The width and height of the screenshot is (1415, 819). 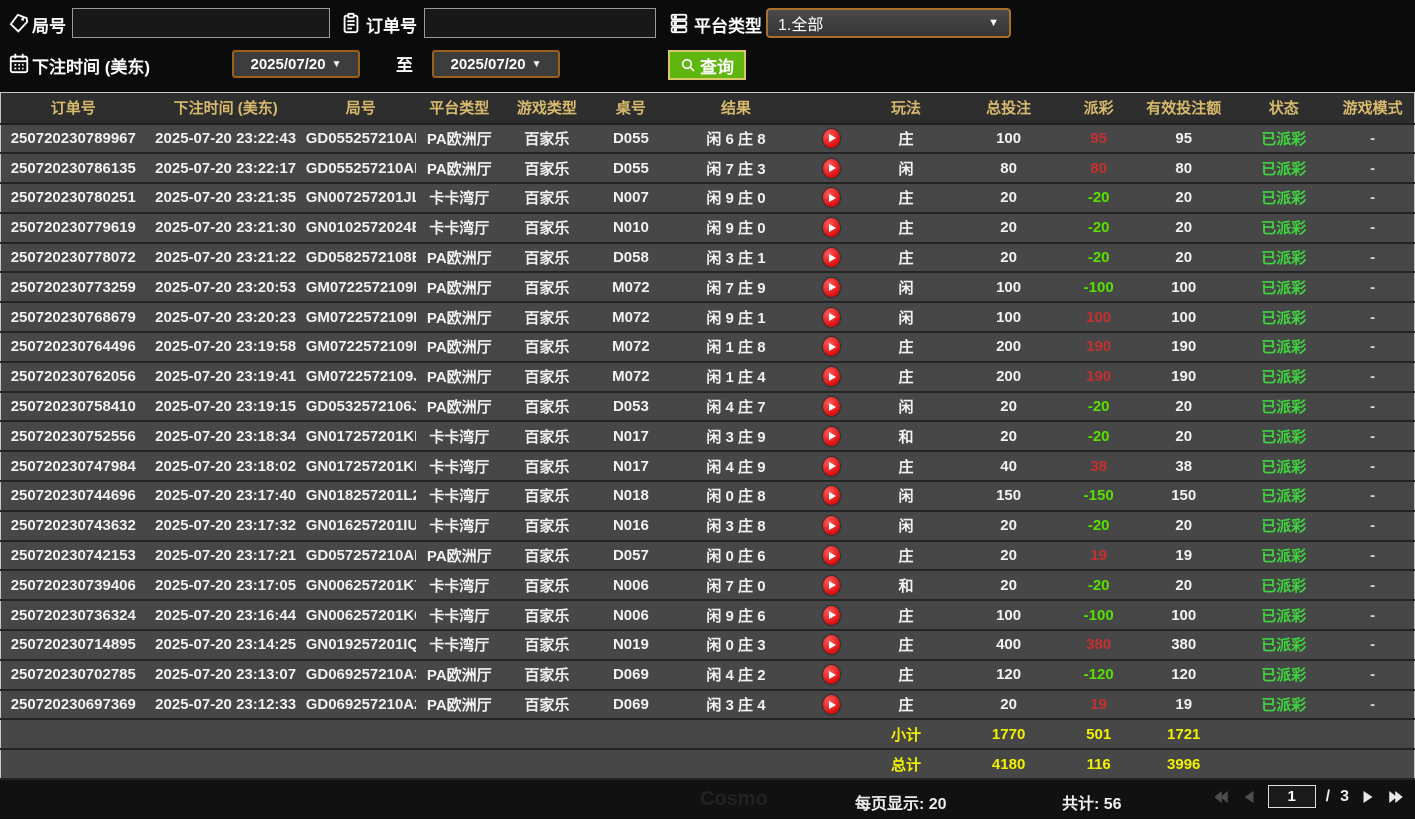 I want to click on game-no-cell: GD0532572106J, so click(x=360, y=407).